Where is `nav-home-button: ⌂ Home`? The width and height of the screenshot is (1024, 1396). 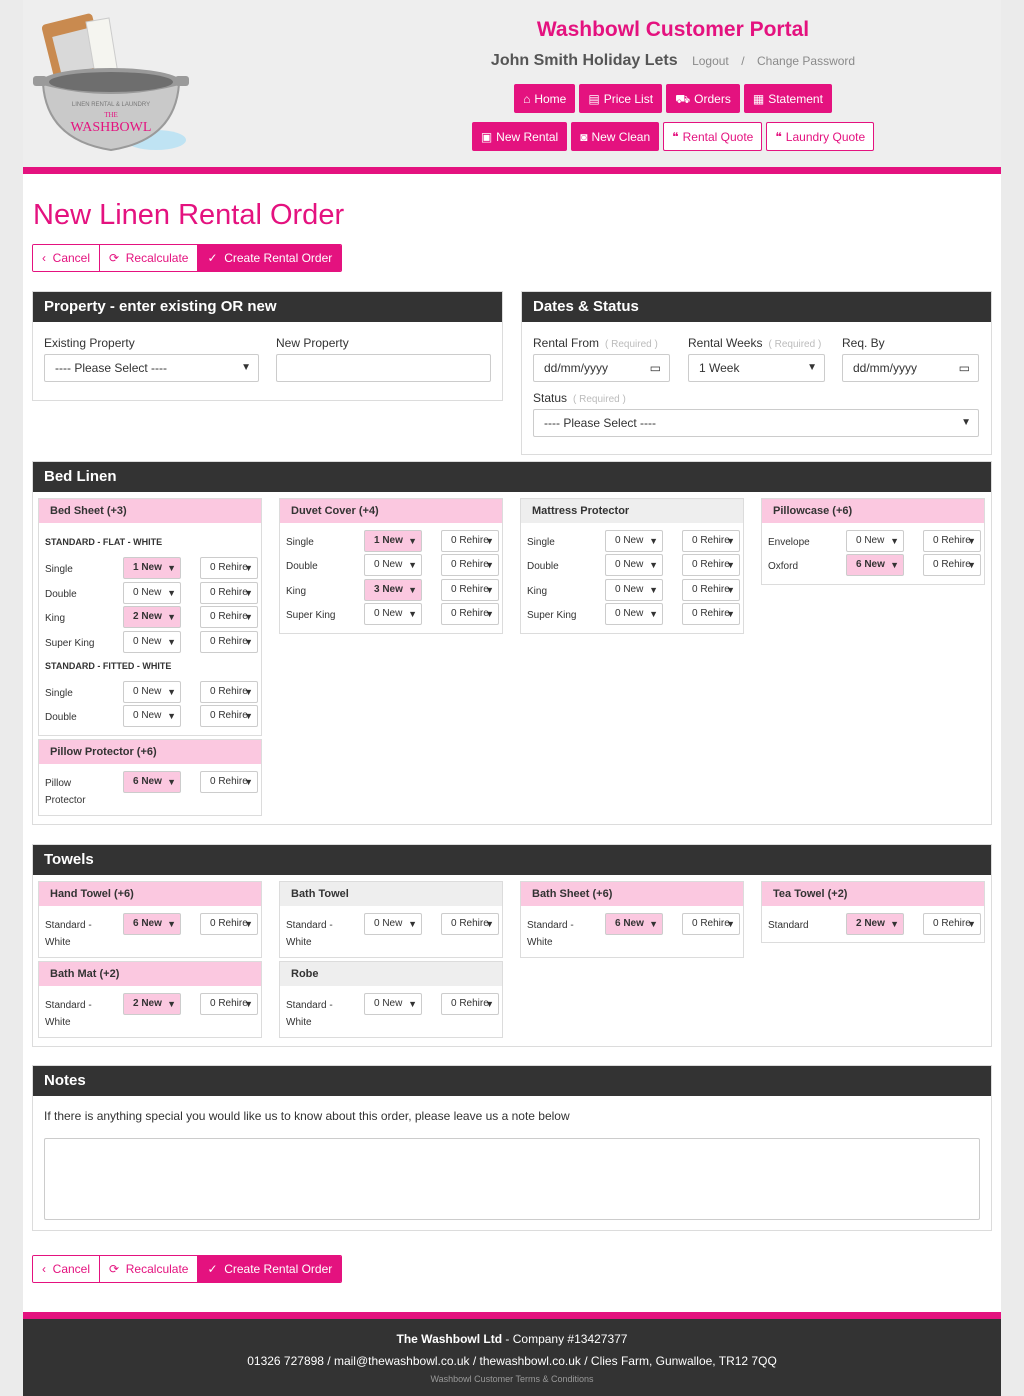 nav-home-button: ⌂ Home is located at coordinates (545, 98).